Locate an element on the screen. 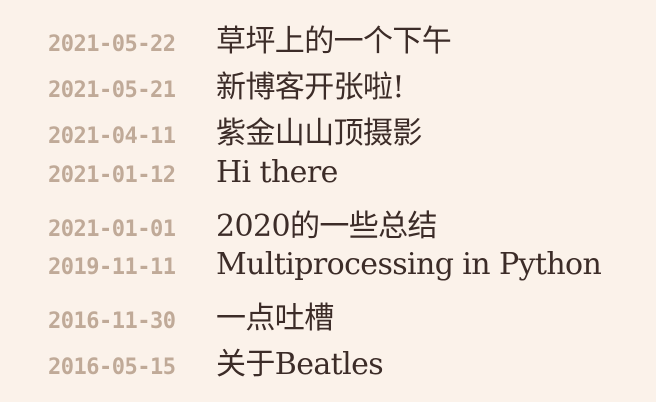  post-list-item: 2021-04-11 紫金山山顶摄影 is located at coordinates (324, 131).